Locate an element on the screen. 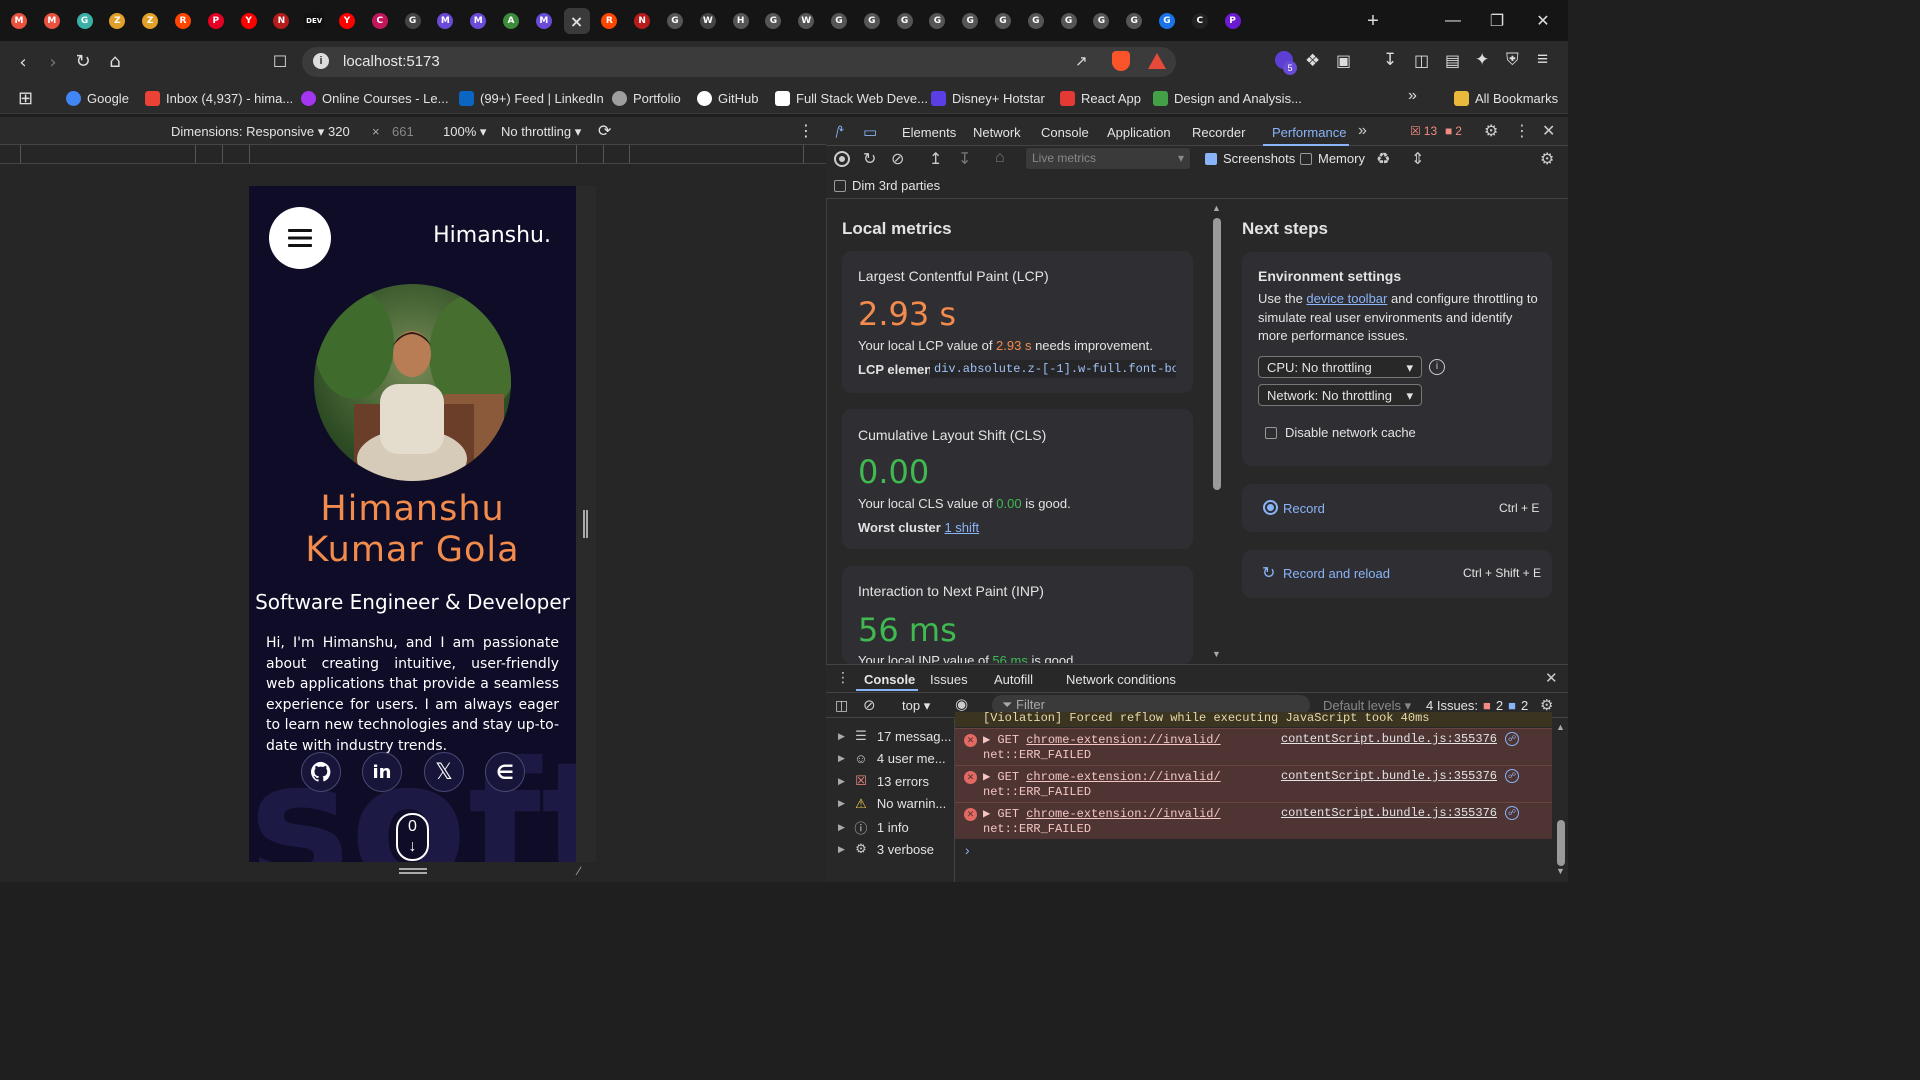  inspect-element-icon: ⭚ is located at coordinates (839, 133).